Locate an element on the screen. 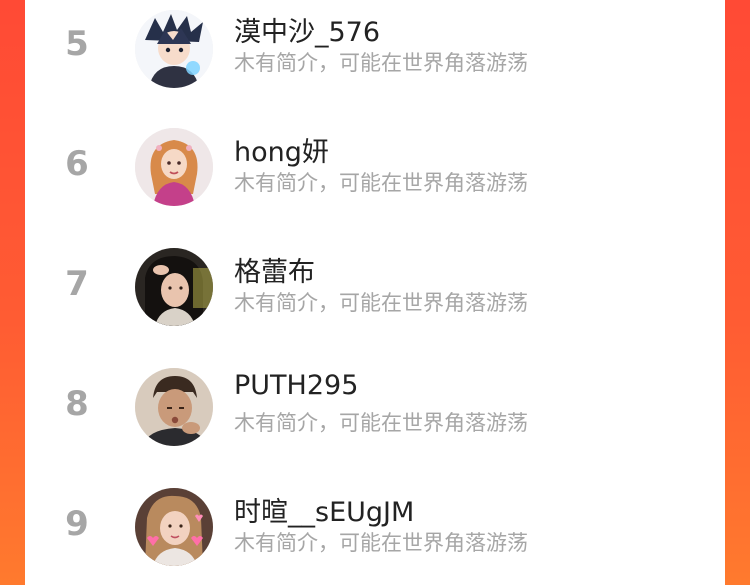 The height and width of the screenshot is (585, 750). rank-number: 6 is located at coordinates (77, 164).